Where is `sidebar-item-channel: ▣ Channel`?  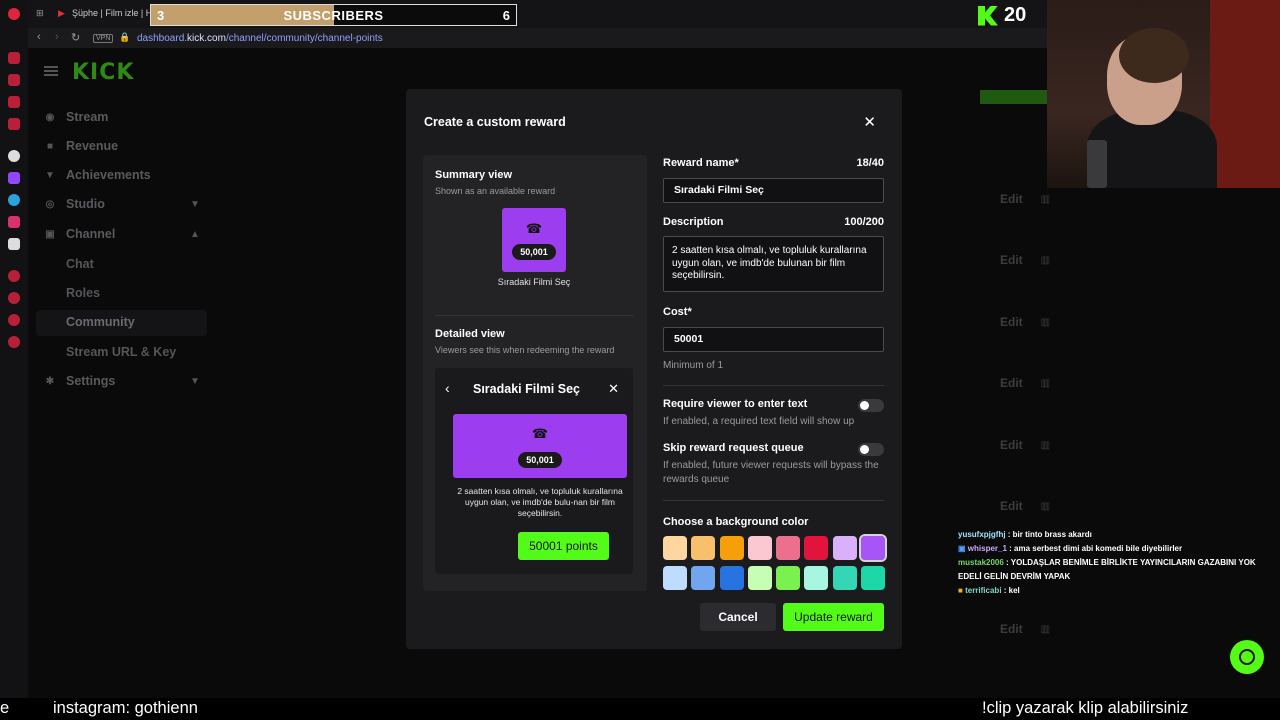 sidebar-item-channel: ▣ Channel is located at coordinates (79, 234).